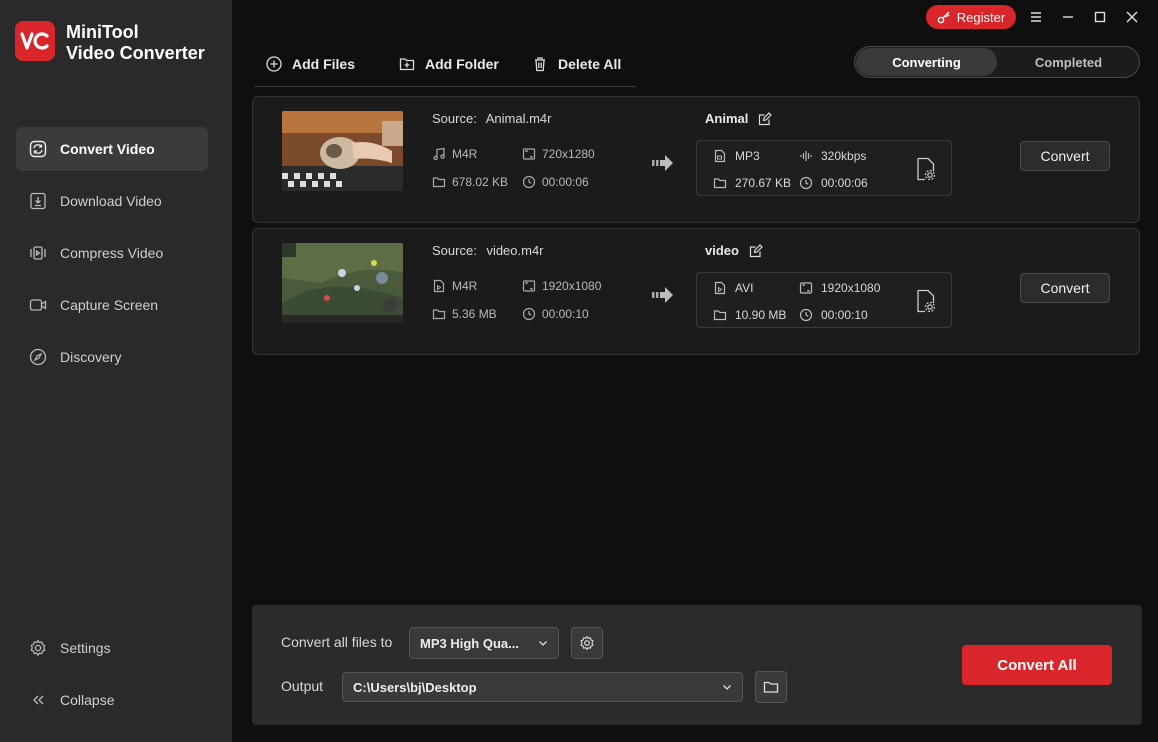 This screenshot has height=742, width=1158. I want to click on target-duration: 00:00:06, so click(833, 183).